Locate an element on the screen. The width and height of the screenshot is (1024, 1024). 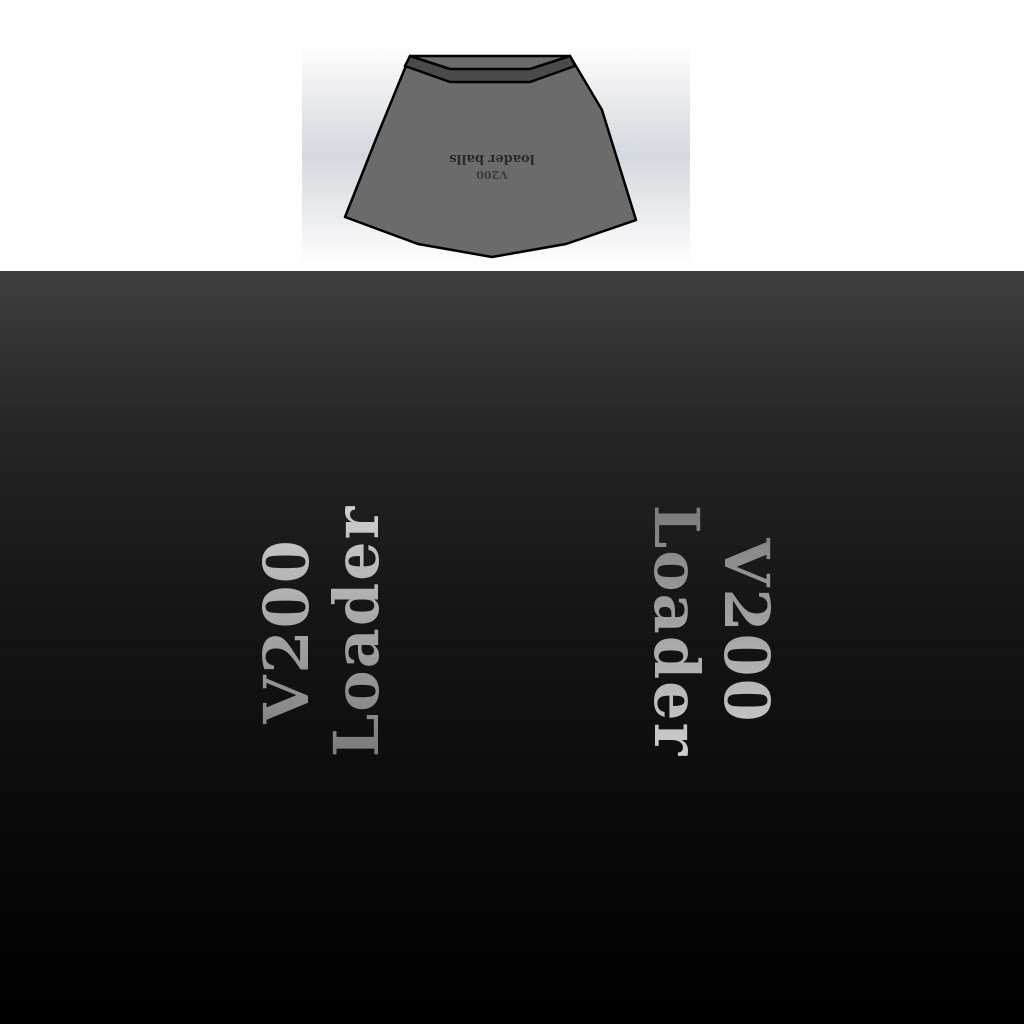
loader-shape-preview: loader balls V200 is located at coordinates (490, 156).